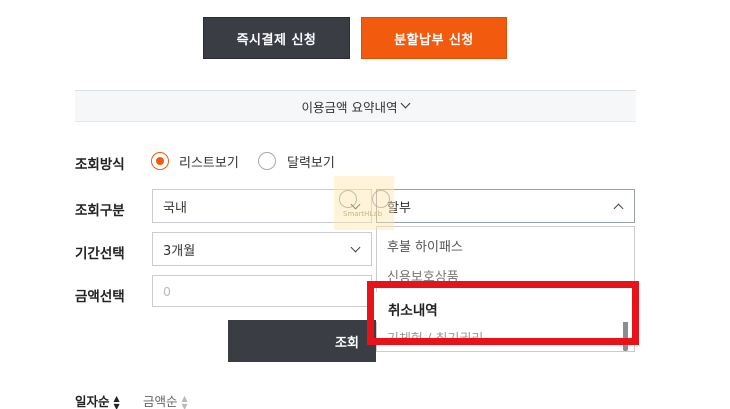 This screenshot has height=409, width=730. I want to click on sort-by-amount: 금액순 ▲ ▼, so click(165, 400).